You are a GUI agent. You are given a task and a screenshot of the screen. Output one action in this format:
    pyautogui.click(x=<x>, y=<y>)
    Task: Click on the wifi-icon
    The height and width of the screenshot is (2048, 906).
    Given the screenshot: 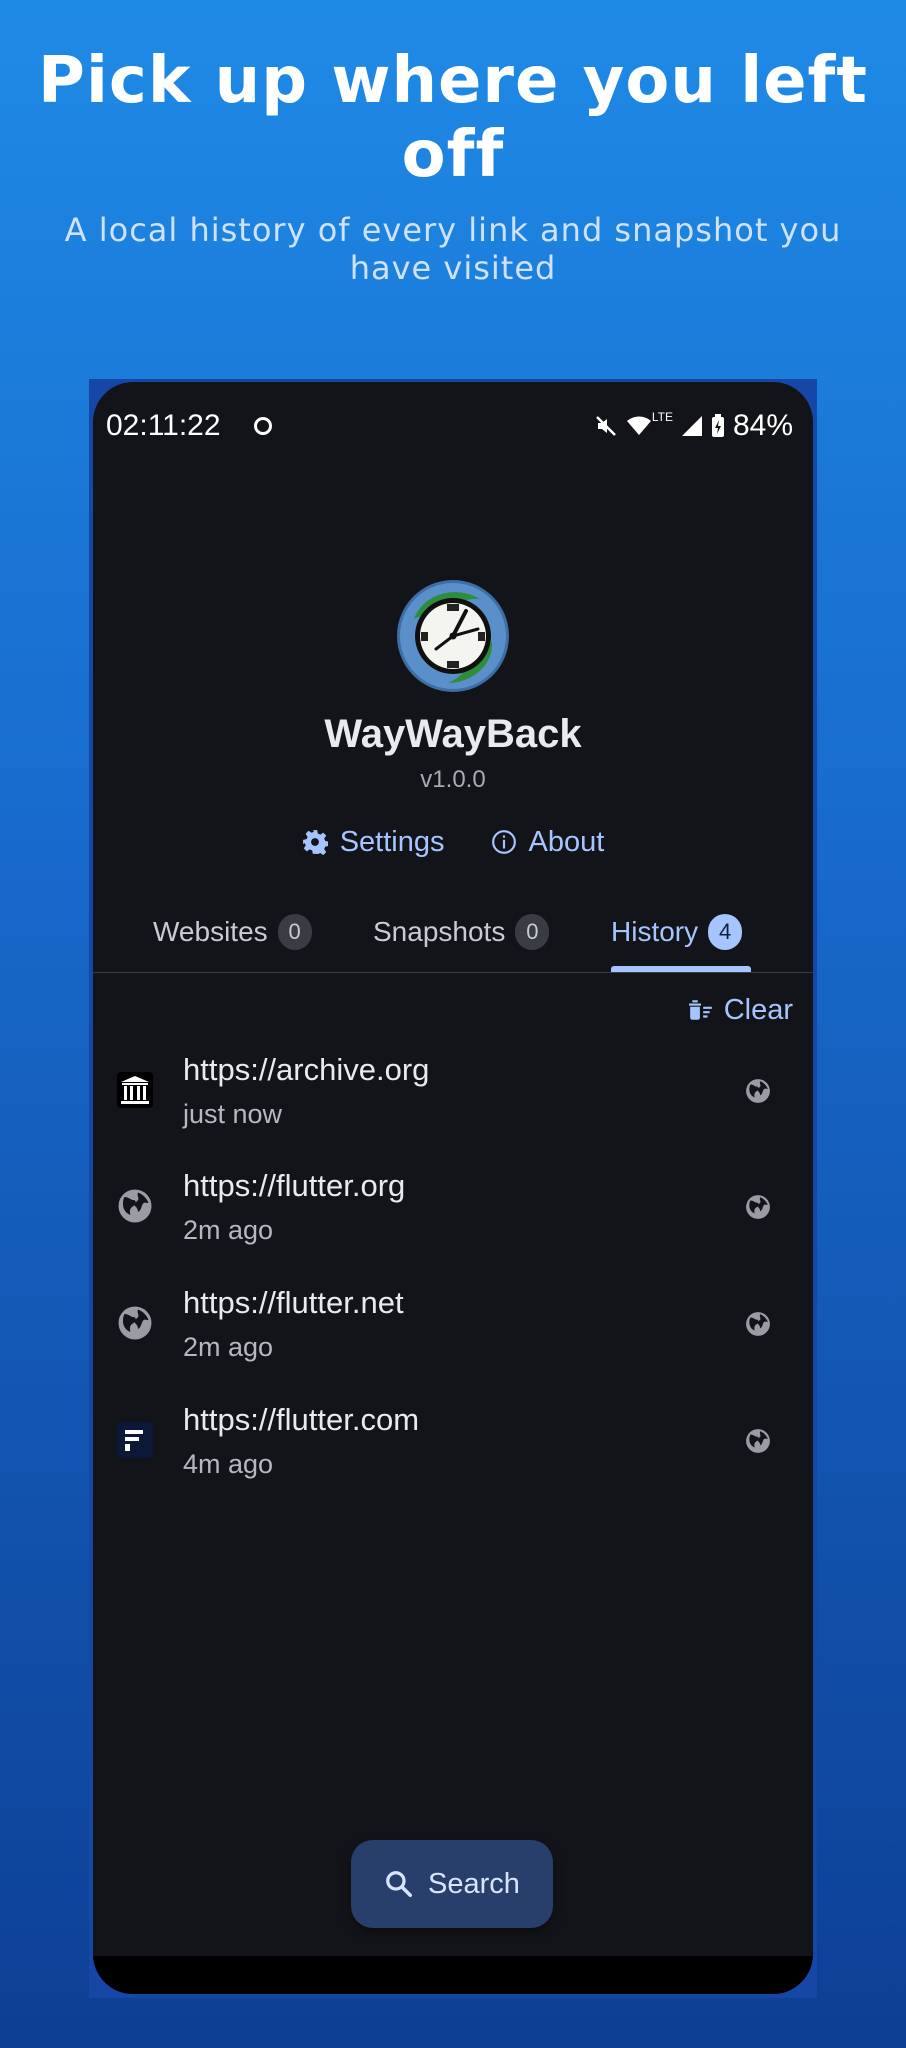 What is the action you would take?
    pyautogui.click(x=638, y=425)
    